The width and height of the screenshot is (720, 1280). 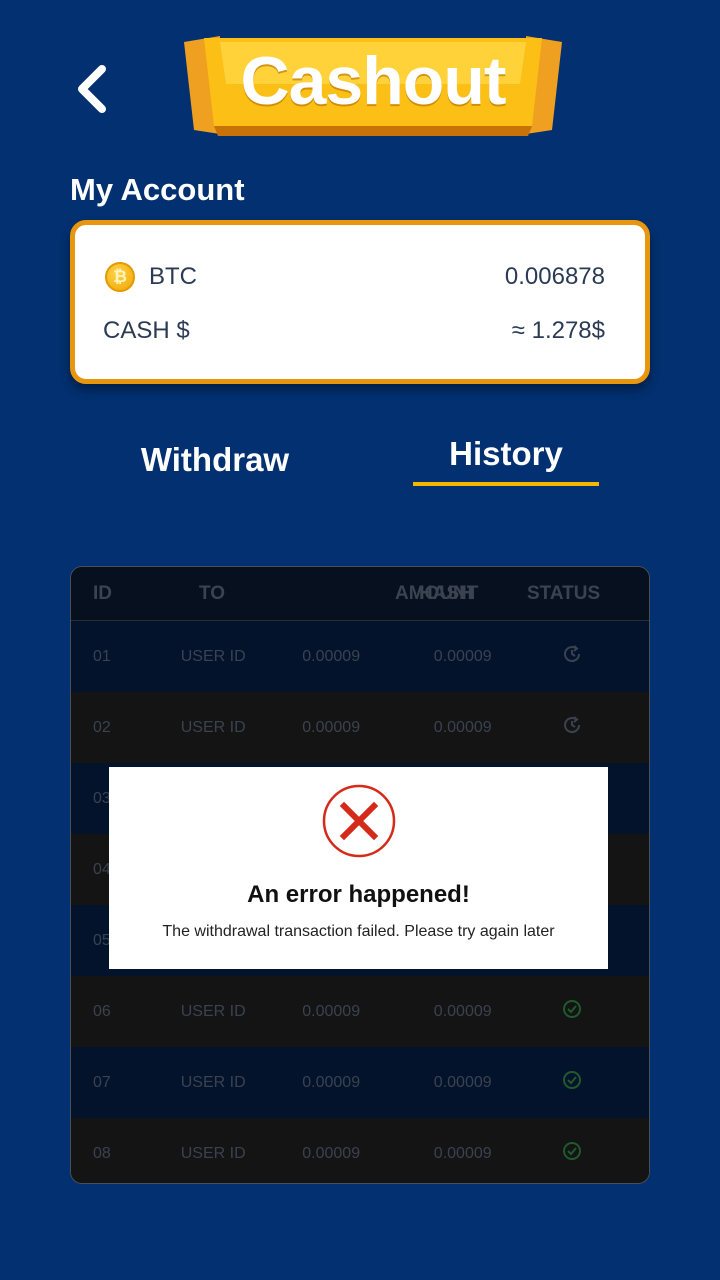 I want to click on error-x-icon, so click(x=359, y=821).